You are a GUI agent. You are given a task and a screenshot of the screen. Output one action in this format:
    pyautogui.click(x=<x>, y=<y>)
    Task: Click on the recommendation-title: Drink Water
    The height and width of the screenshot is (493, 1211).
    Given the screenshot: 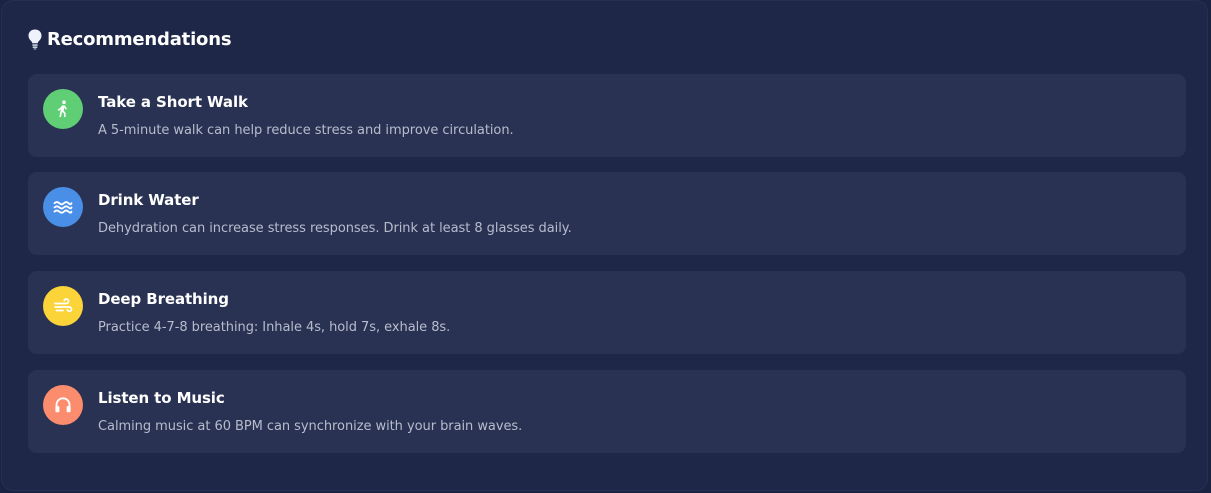 What is the action you would take?
    pyautogui.click(x=148, y=200)
    